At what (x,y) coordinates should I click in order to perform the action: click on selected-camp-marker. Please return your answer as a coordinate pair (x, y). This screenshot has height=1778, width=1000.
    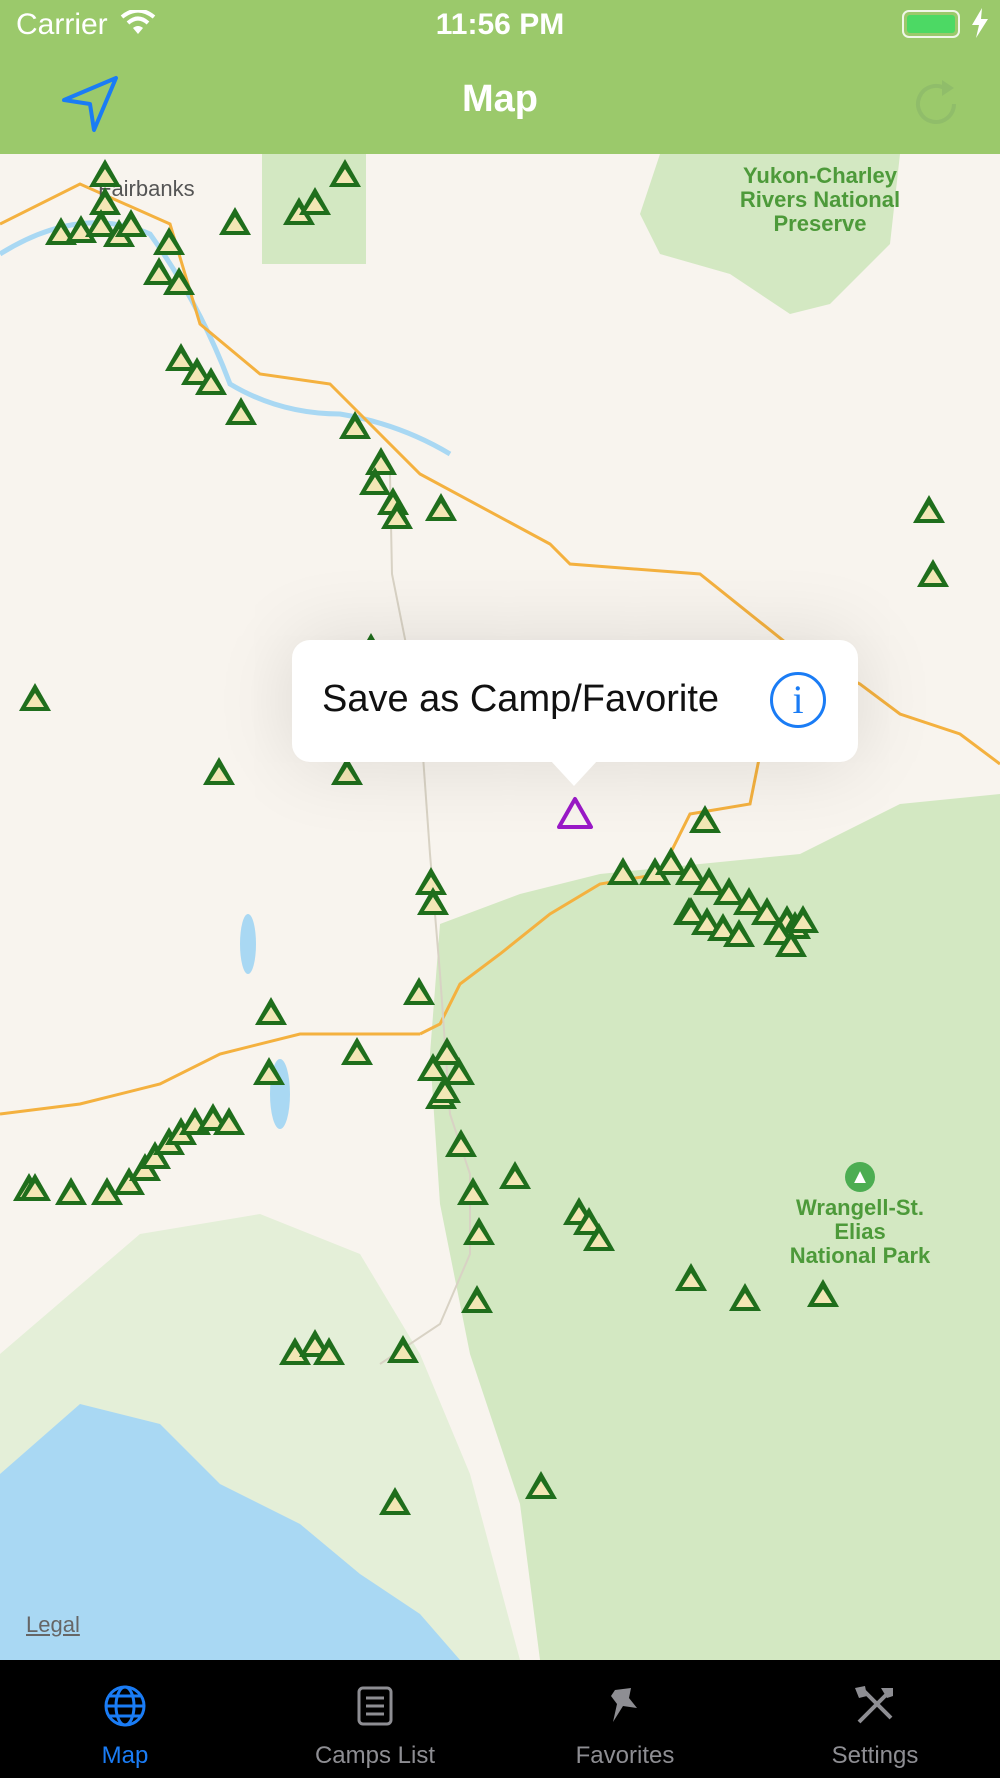
    Looking at the image, I should click on (575, 813).